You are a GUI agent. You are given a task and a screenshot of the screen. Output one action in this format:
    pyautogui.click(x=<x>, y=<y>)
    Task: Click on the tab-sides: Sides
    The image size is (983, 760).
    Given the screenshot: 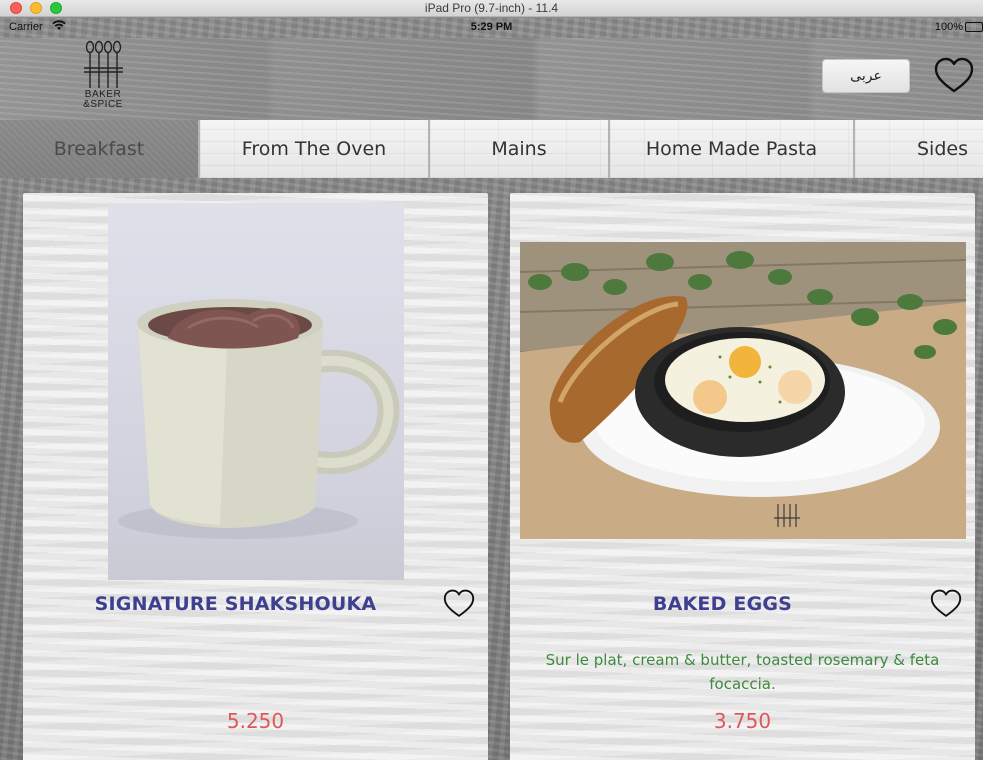 What is the action you would take?
    pyautogui.click(x=919, y=149)
    